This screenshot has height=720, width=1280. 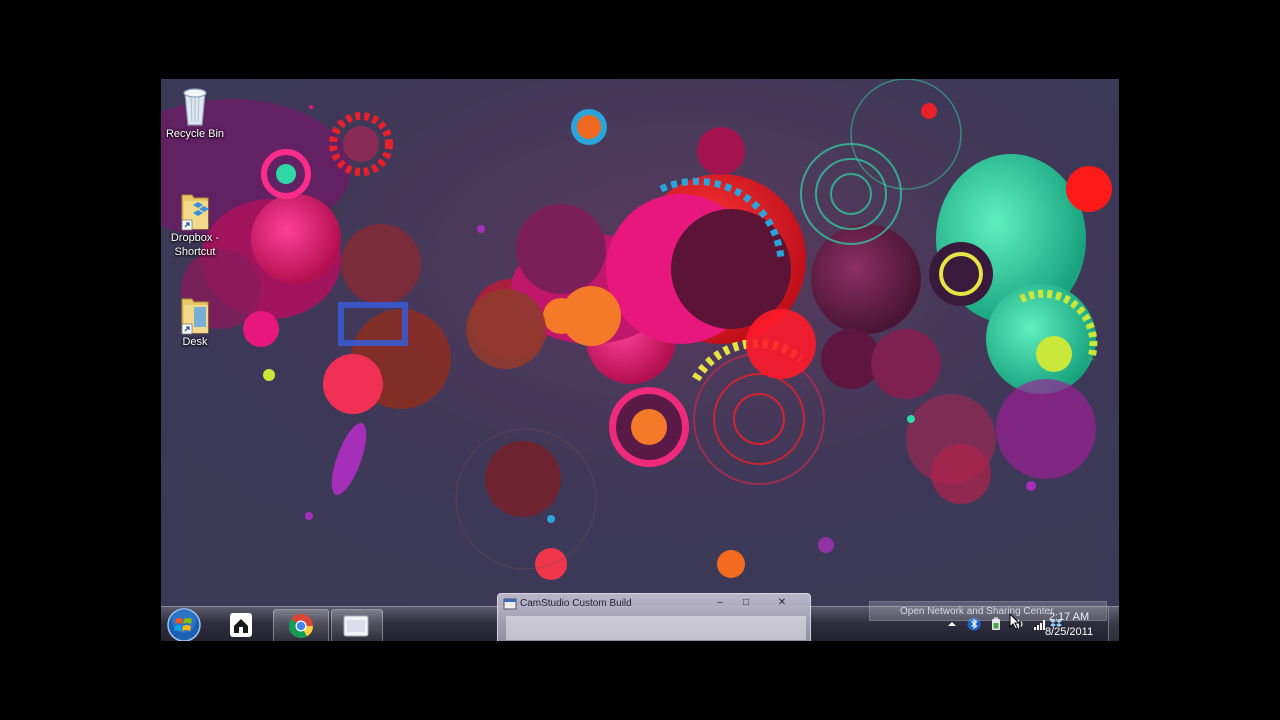 What do you see at coordinates (195, 210) in the screenshot?
I see `dropbox-folder-icon` at bounding box center [195, 210].